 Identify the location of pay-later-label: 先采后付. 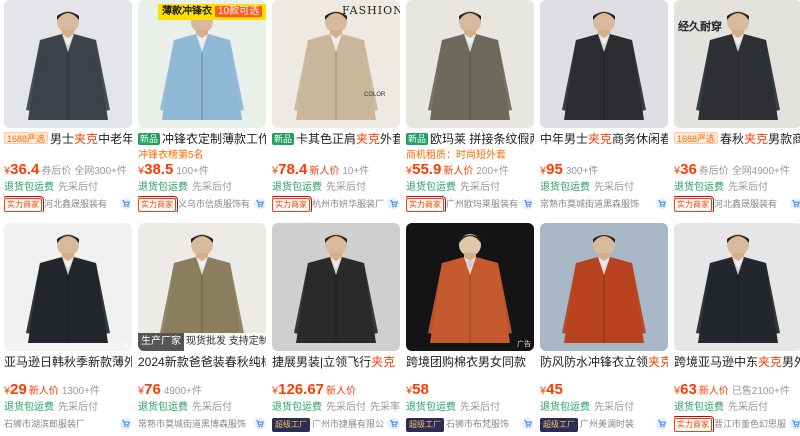
(78, 407).